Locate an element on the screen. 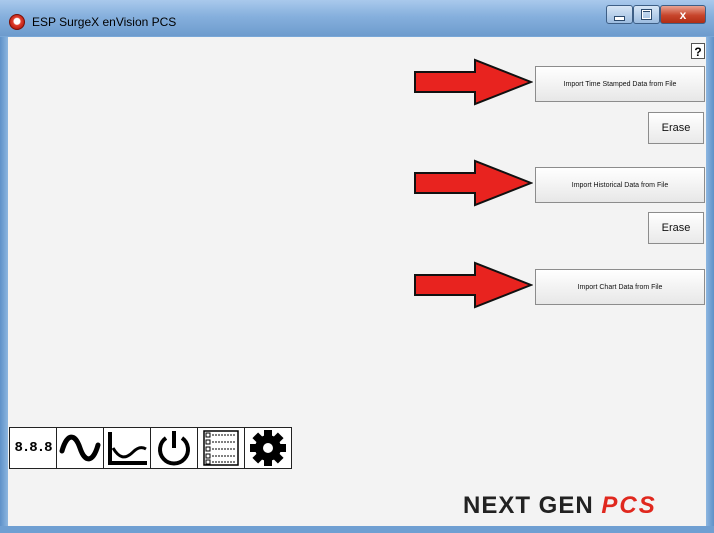  import-time-stamped-button: Import Time Stamped Data from File is located at coordinates (620, 84).